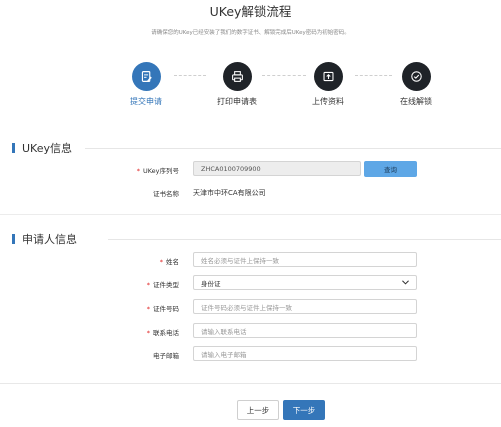 The image size is (501, 427). I want to click on section-separator, so click(250, 214).